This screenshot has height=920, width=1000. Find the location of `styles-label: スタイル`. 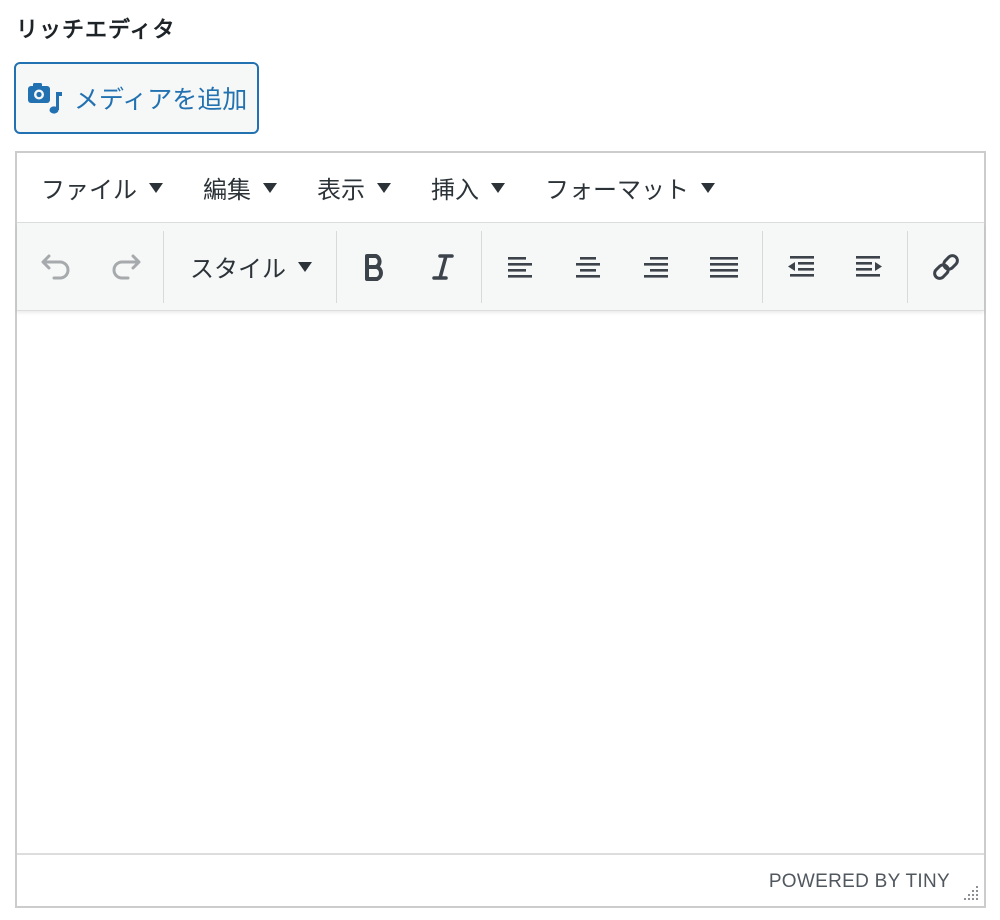

styles-label: スタイル is located at coordinates (238, 269).